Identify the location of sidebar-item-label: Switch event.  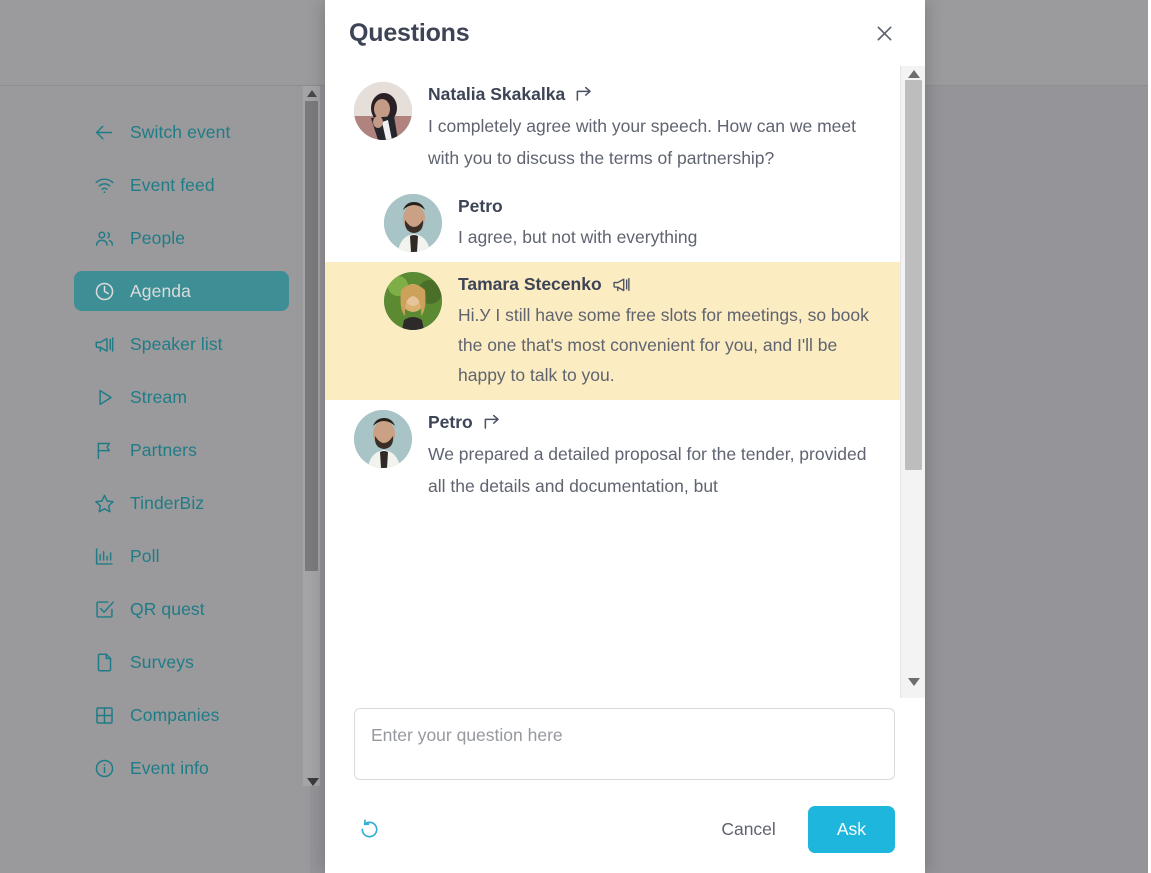
(180, 131).